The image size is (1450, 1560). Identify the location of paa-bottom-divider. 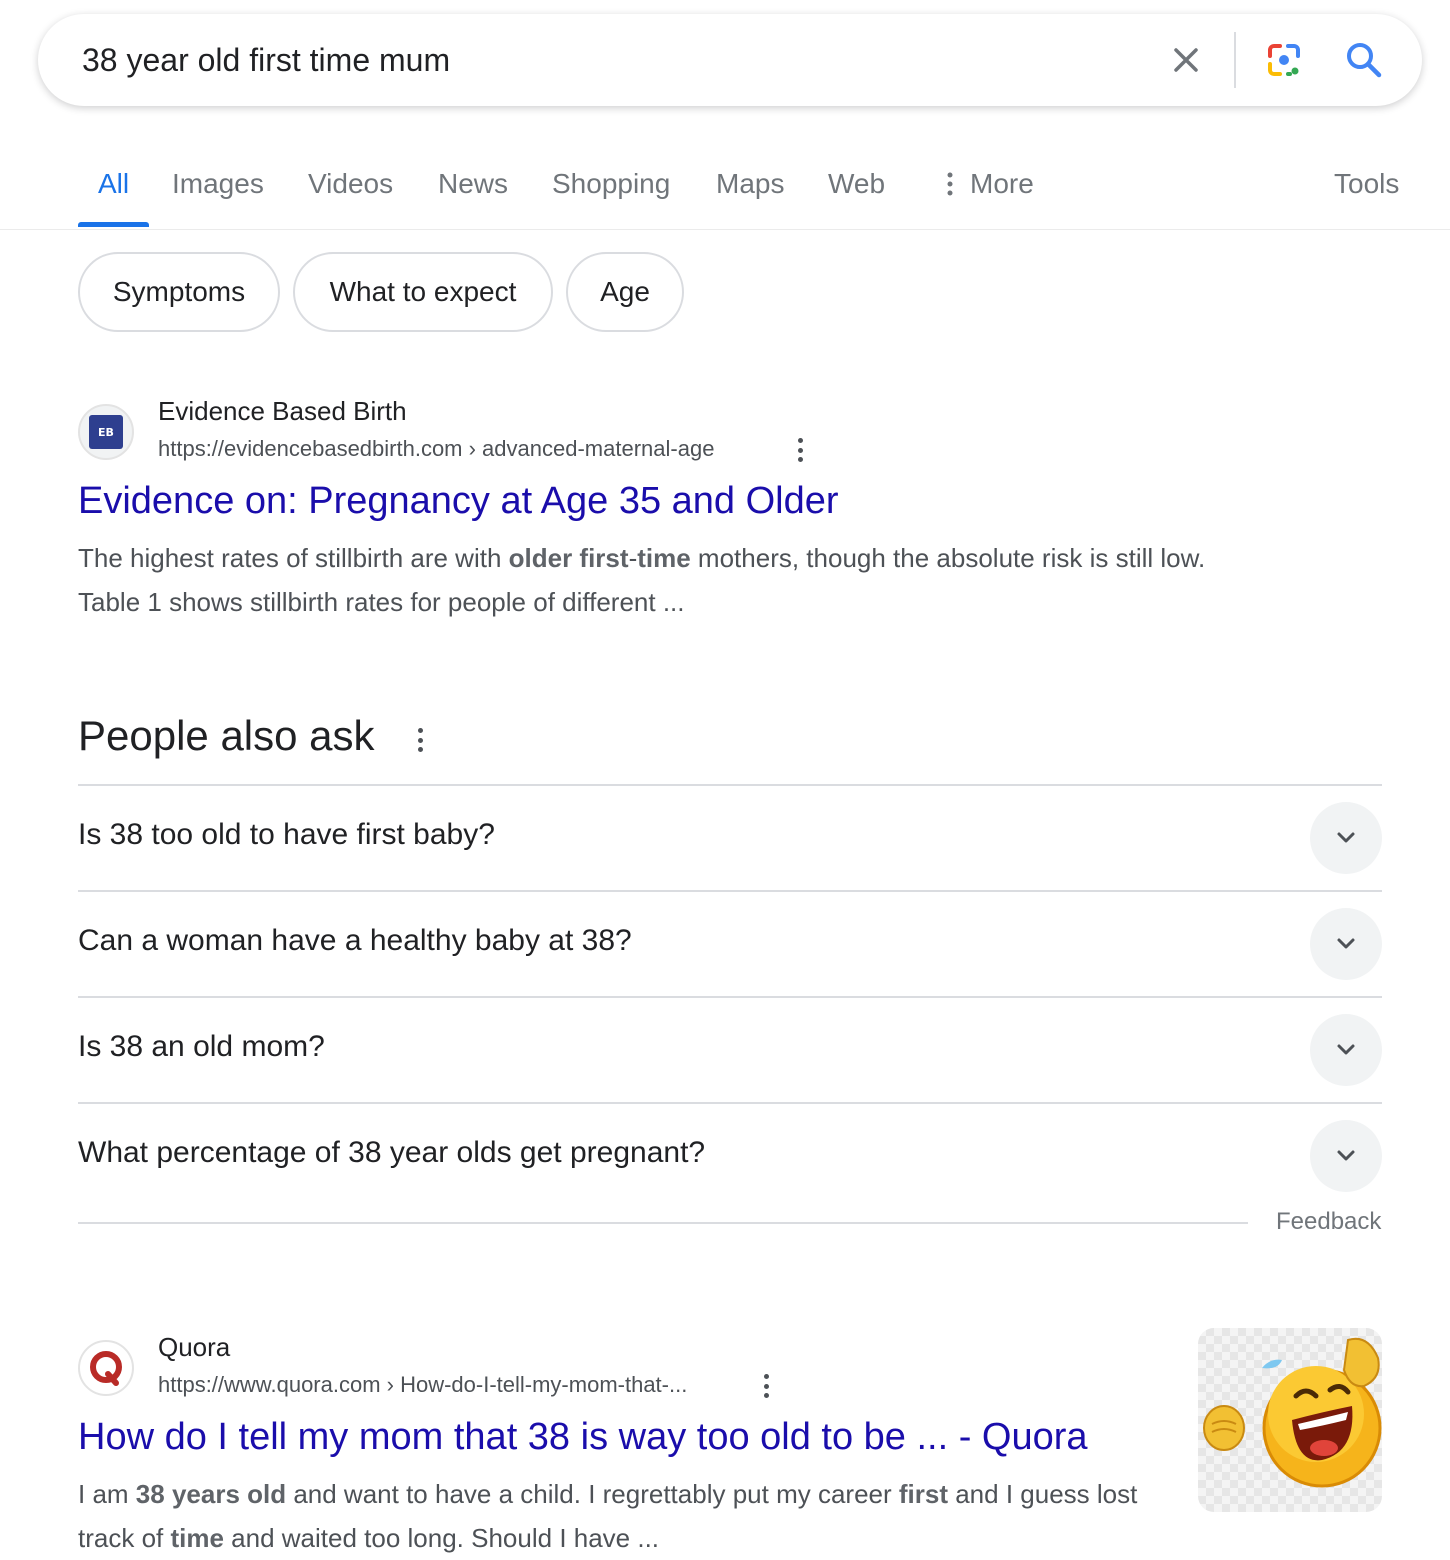
(663, 1223).